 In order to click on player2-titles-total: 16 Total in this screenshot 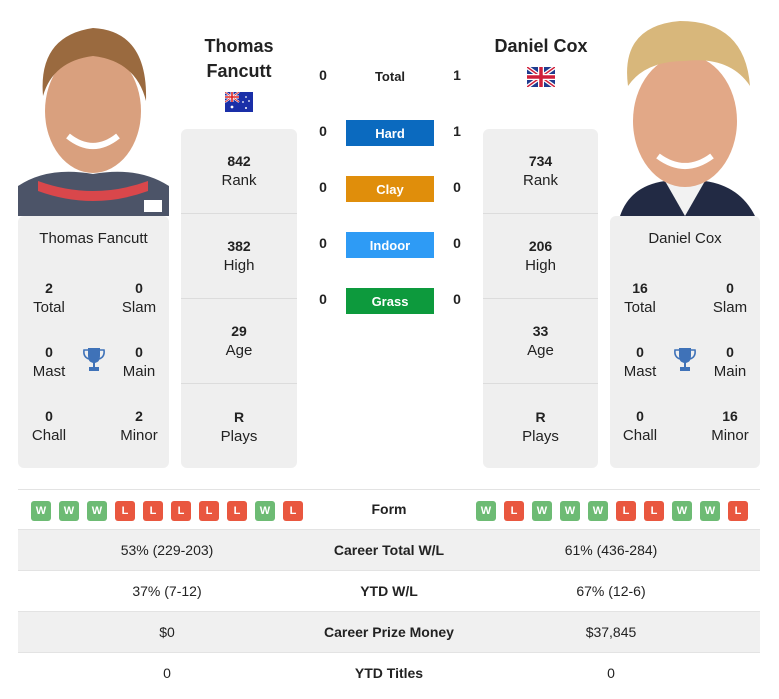, I will do `click(640, 298)`.